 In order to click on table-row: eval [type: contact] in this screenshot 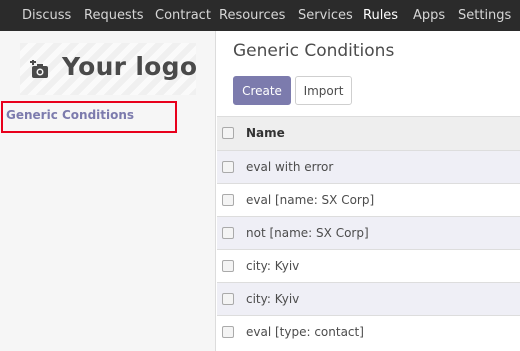, I will do `click(368, 331)`.